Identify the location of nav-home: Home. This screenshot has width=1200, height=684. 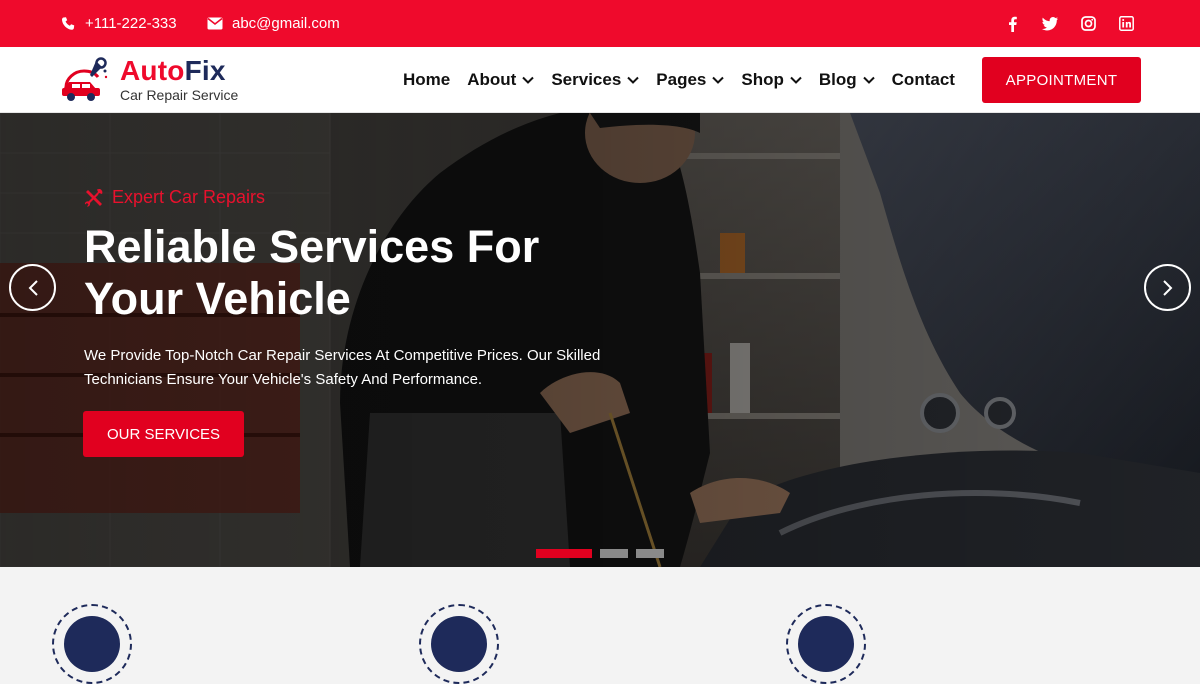
(426, 80).